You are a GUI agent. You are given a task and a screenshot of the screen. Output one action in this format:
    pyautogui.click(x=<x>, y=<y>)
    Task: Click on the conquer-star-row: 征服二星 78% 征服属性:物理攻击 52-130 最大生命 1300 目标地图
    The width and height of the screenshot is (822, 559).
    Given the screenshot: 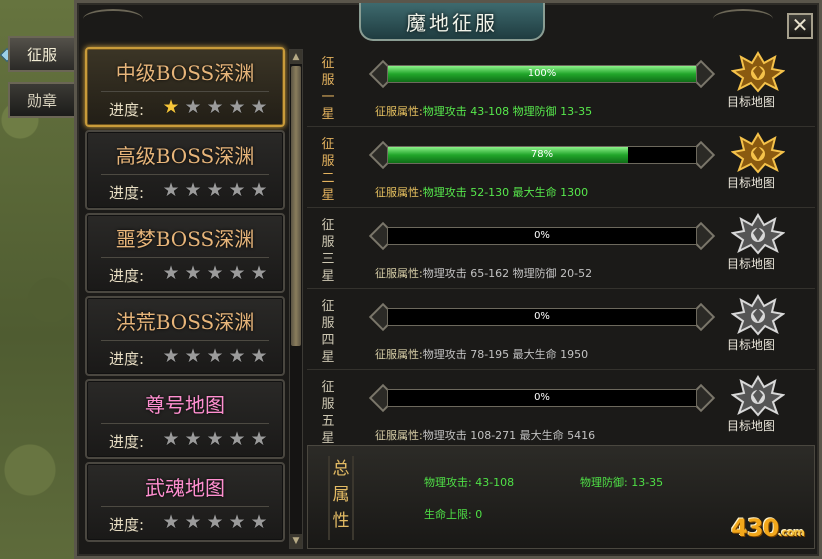 What is the action you would take?
    pyautogui.click(x=561, y=168)
    